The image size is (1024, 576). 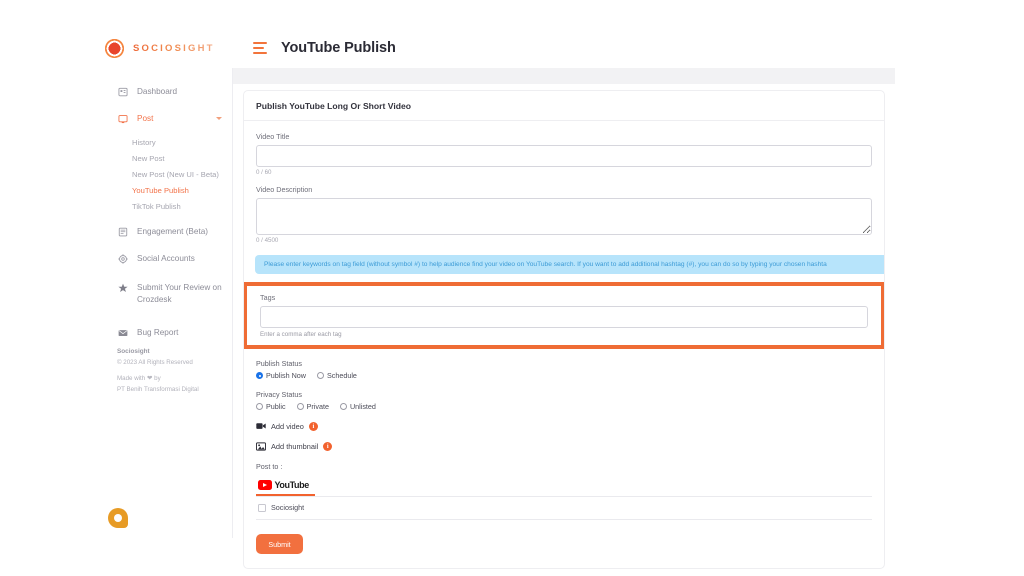 What do you see at coordinates (279, 544) in the screenshot?
I see `submit-button: Submit` at bounding box center [279, 544].